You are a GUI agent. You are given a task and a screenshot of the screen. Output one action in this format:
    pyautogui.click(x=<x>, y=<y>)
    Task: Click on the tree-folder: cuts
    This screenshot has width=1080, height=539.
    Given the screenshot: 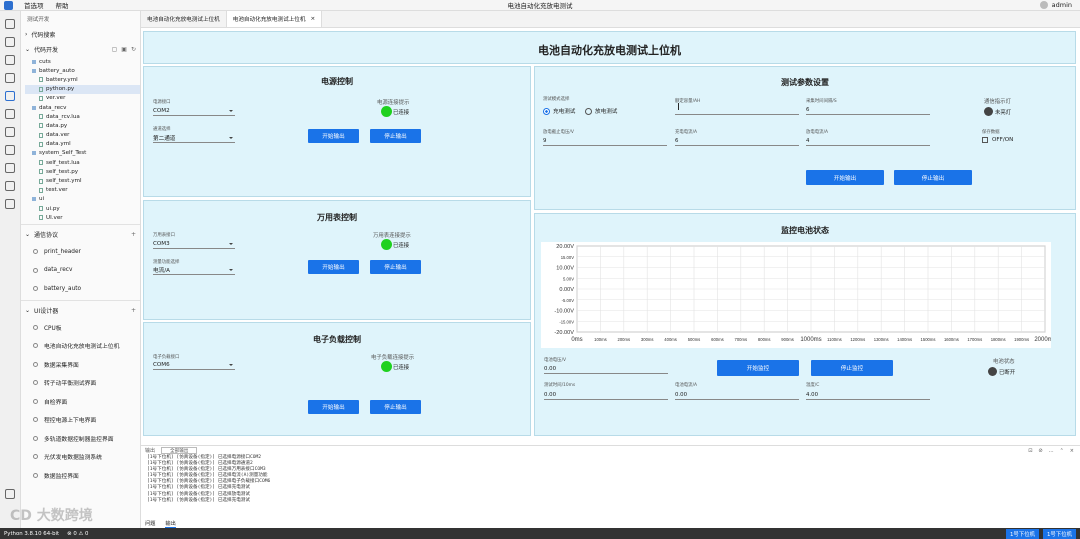 What is the action you would take?
    pyautogui.click(x=82, y=61)
    